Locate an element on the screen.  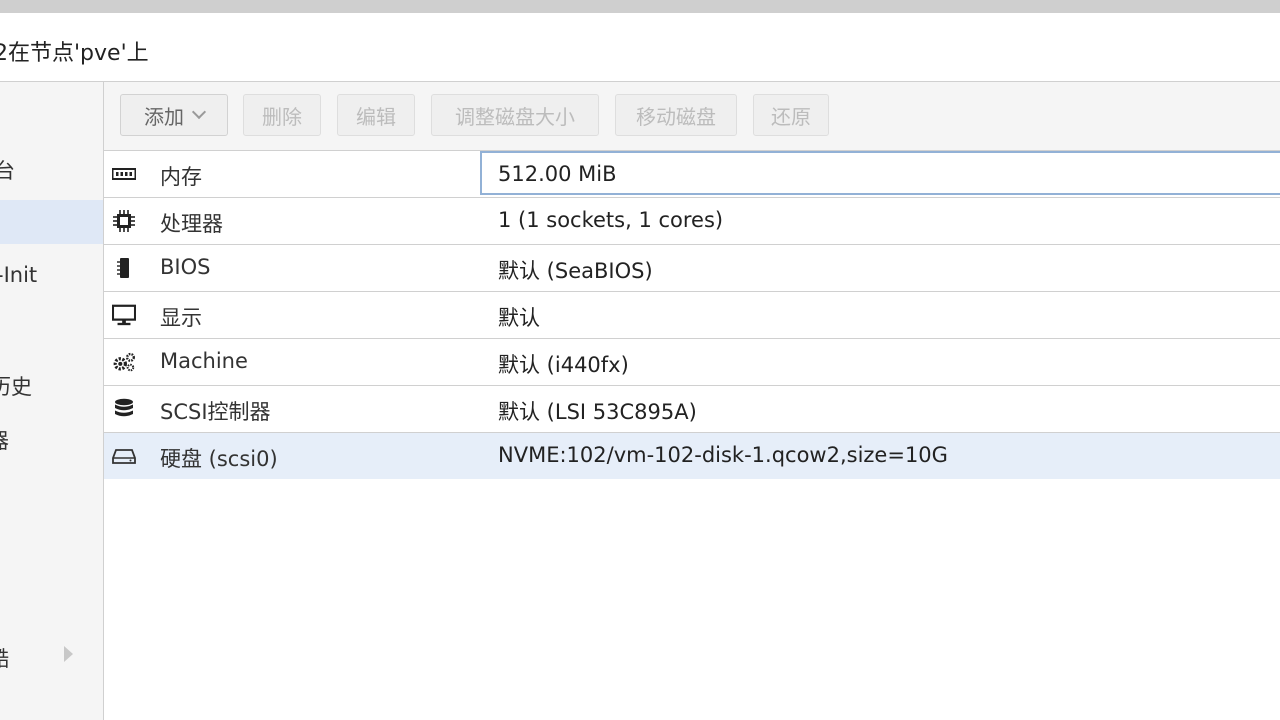
edit-button-label: 编辑 is located at coordinates (376, 116).